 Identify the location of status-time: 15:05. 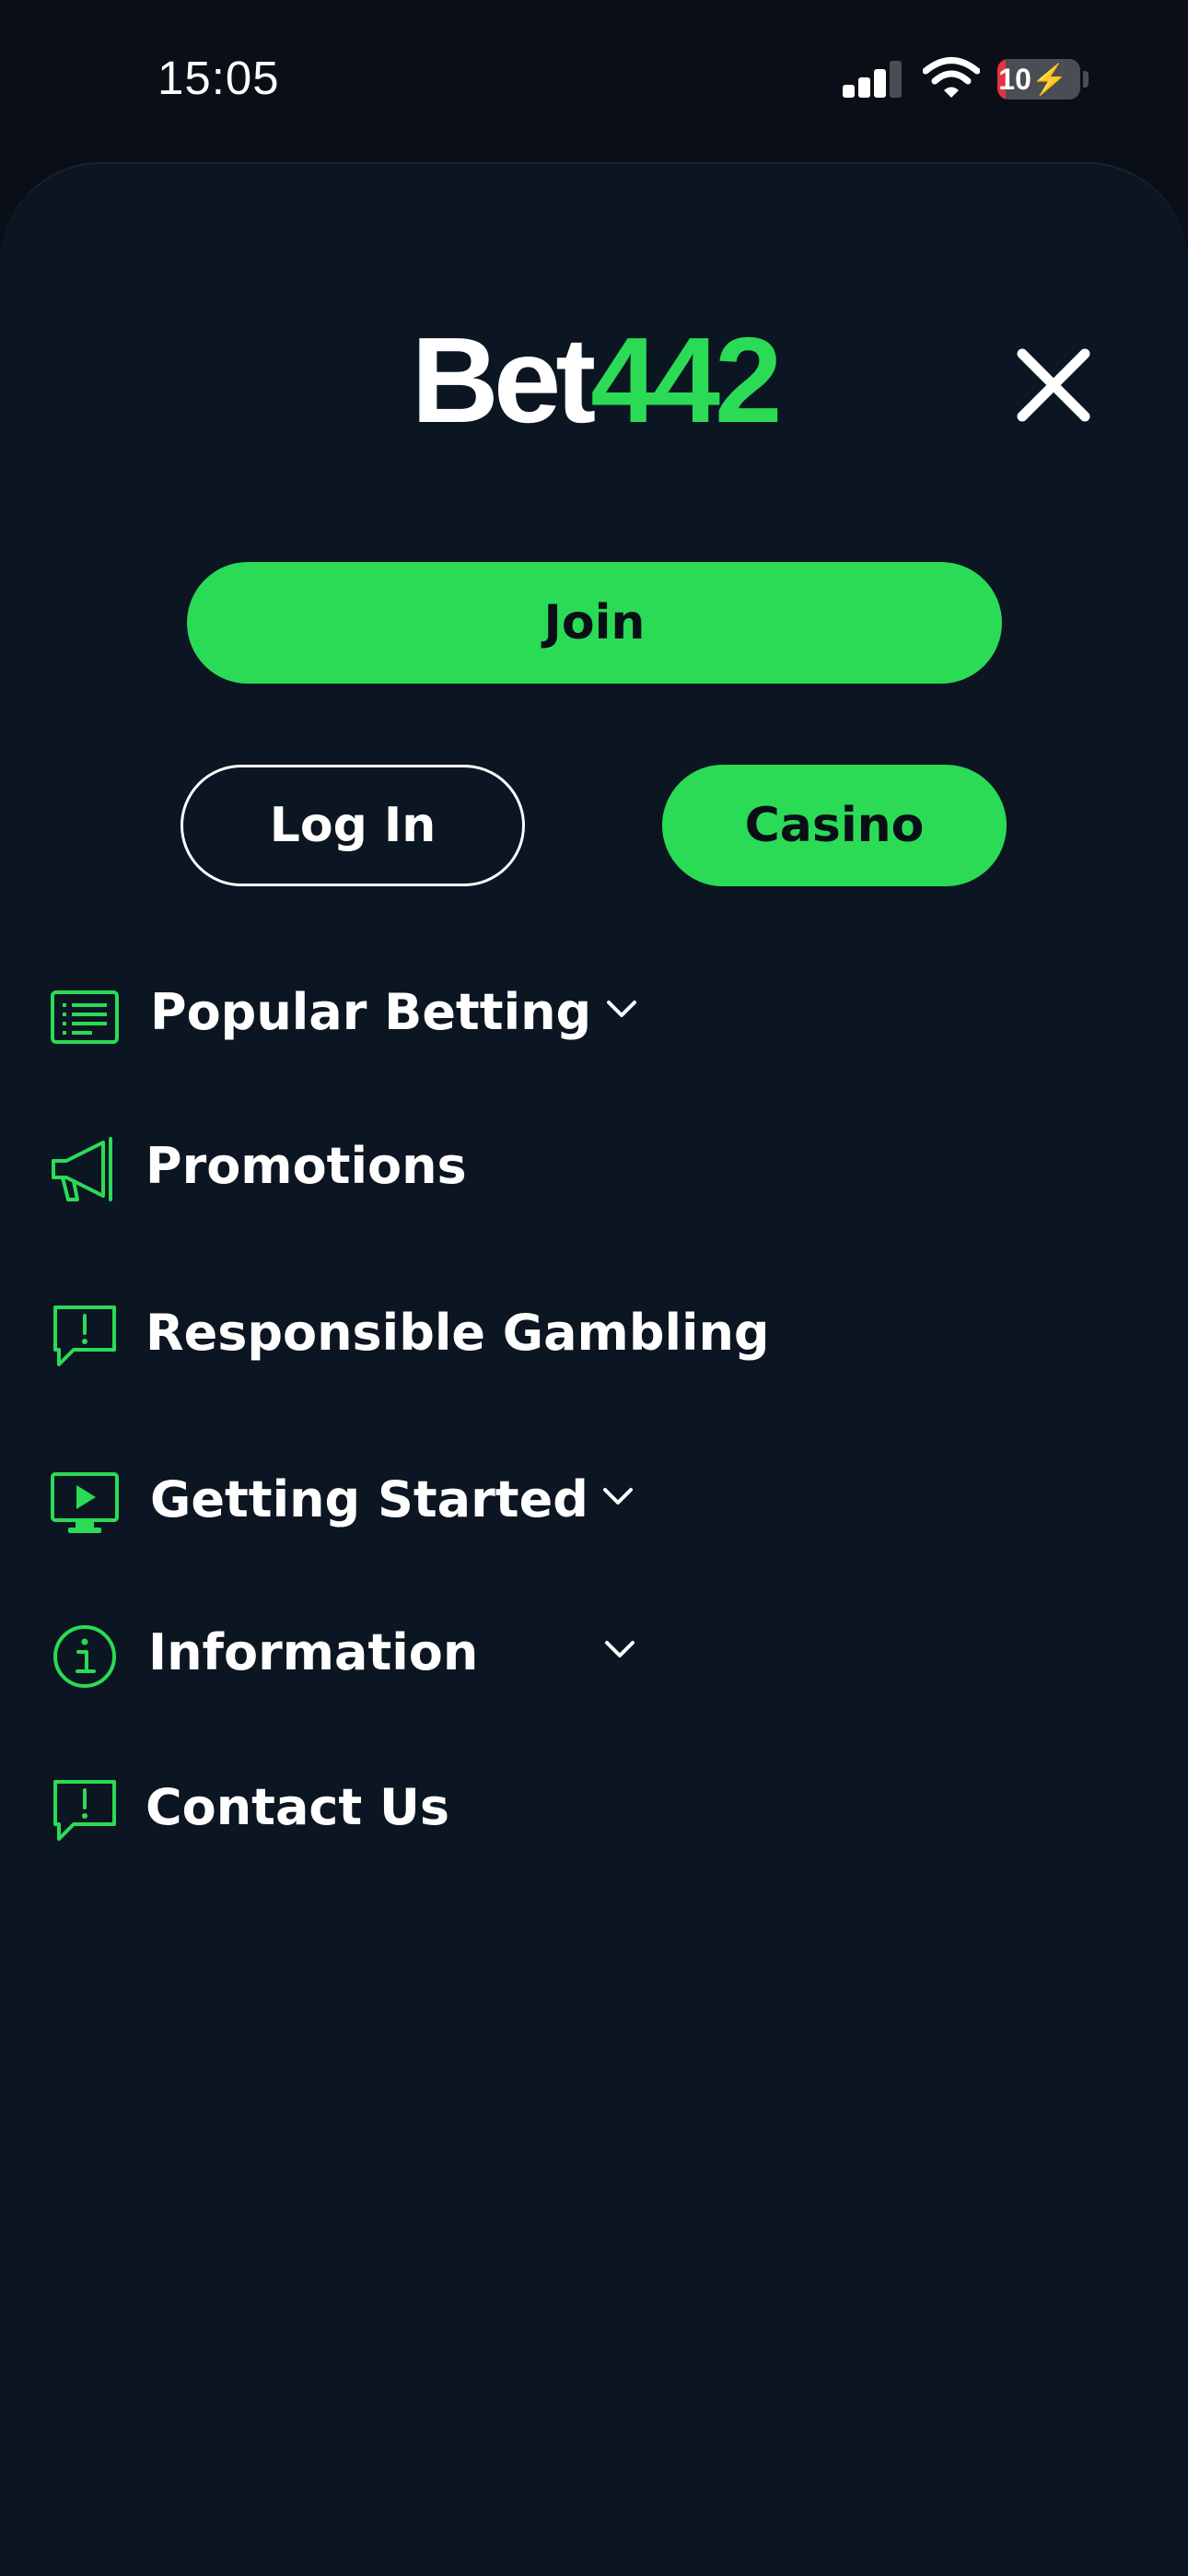
(218, 78).